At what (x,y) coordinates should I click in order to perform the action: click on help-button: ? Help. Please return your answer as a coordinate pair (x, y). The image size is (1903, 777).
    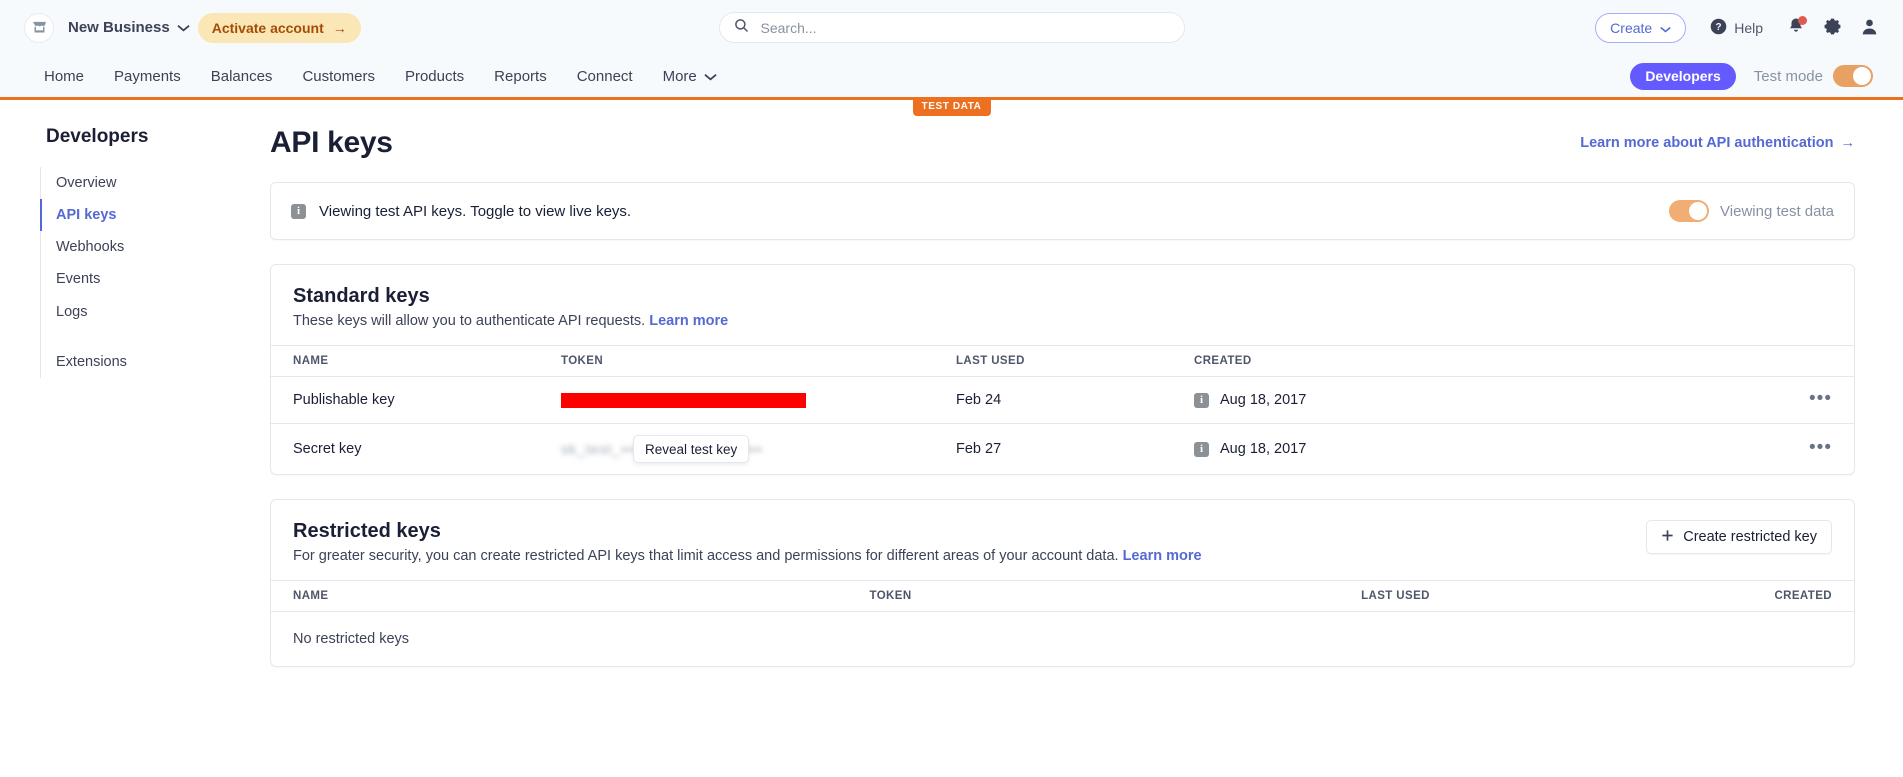
    Looking at the image, I should click on (1736, 28).